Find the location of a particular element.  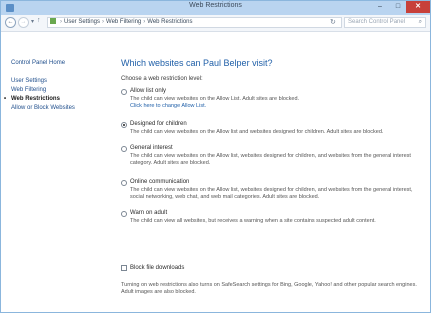

block-downloads-checkbox is located at coordinates (124, 268).